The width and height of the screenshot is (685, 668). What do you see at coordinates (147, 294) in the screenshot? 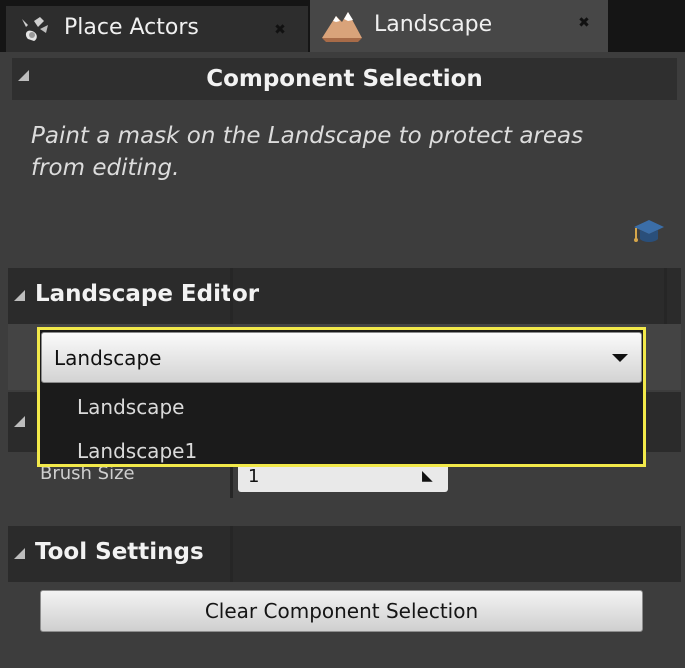
I see `landscape-editor-title: Landscape Editor` at bounding box center [147, 294].